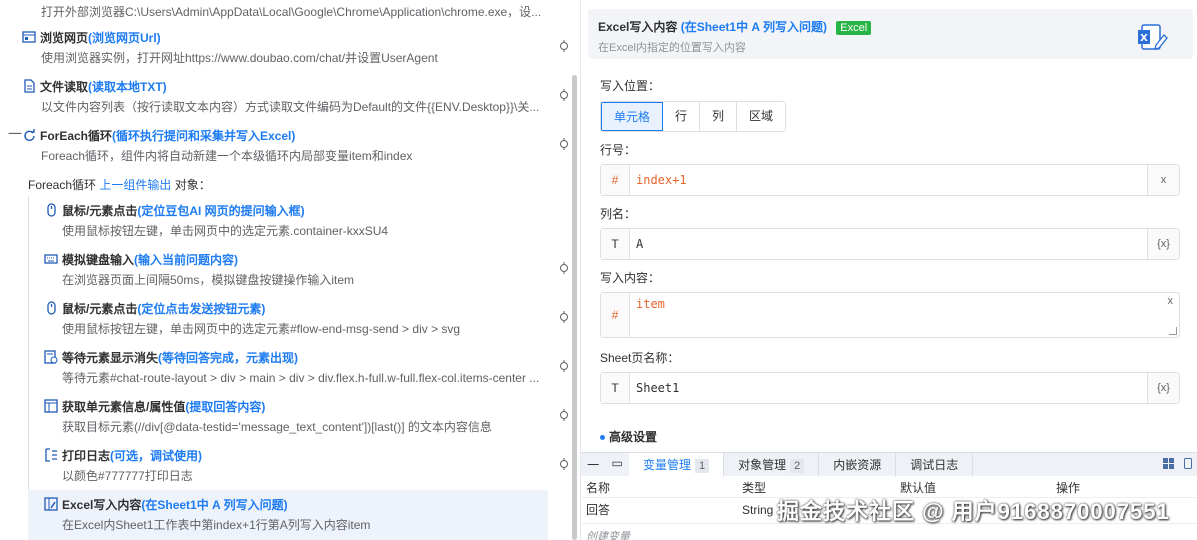  I want to click on step-title: ForEach循环, so click(76, 135).